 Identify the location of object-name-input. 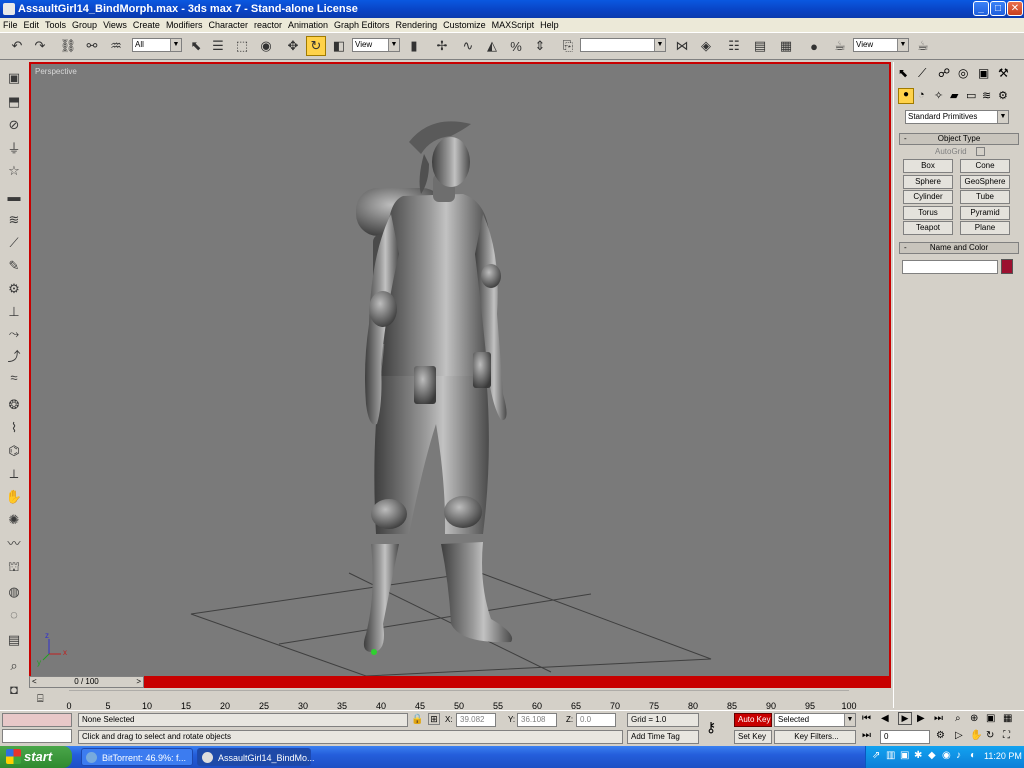
(950, 267).